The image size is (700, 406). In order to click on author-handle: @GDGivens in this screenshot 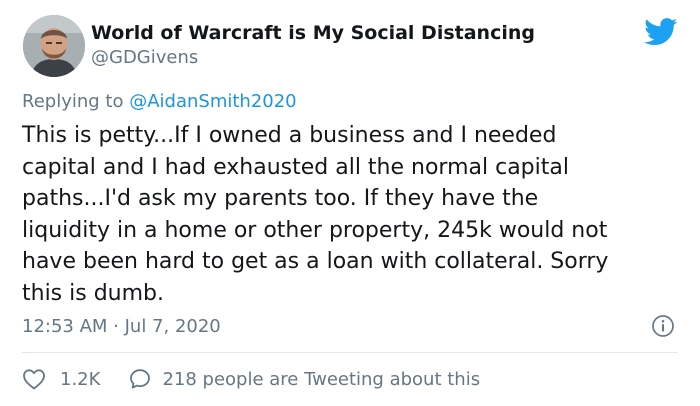, I will do `click(144, 57)`.